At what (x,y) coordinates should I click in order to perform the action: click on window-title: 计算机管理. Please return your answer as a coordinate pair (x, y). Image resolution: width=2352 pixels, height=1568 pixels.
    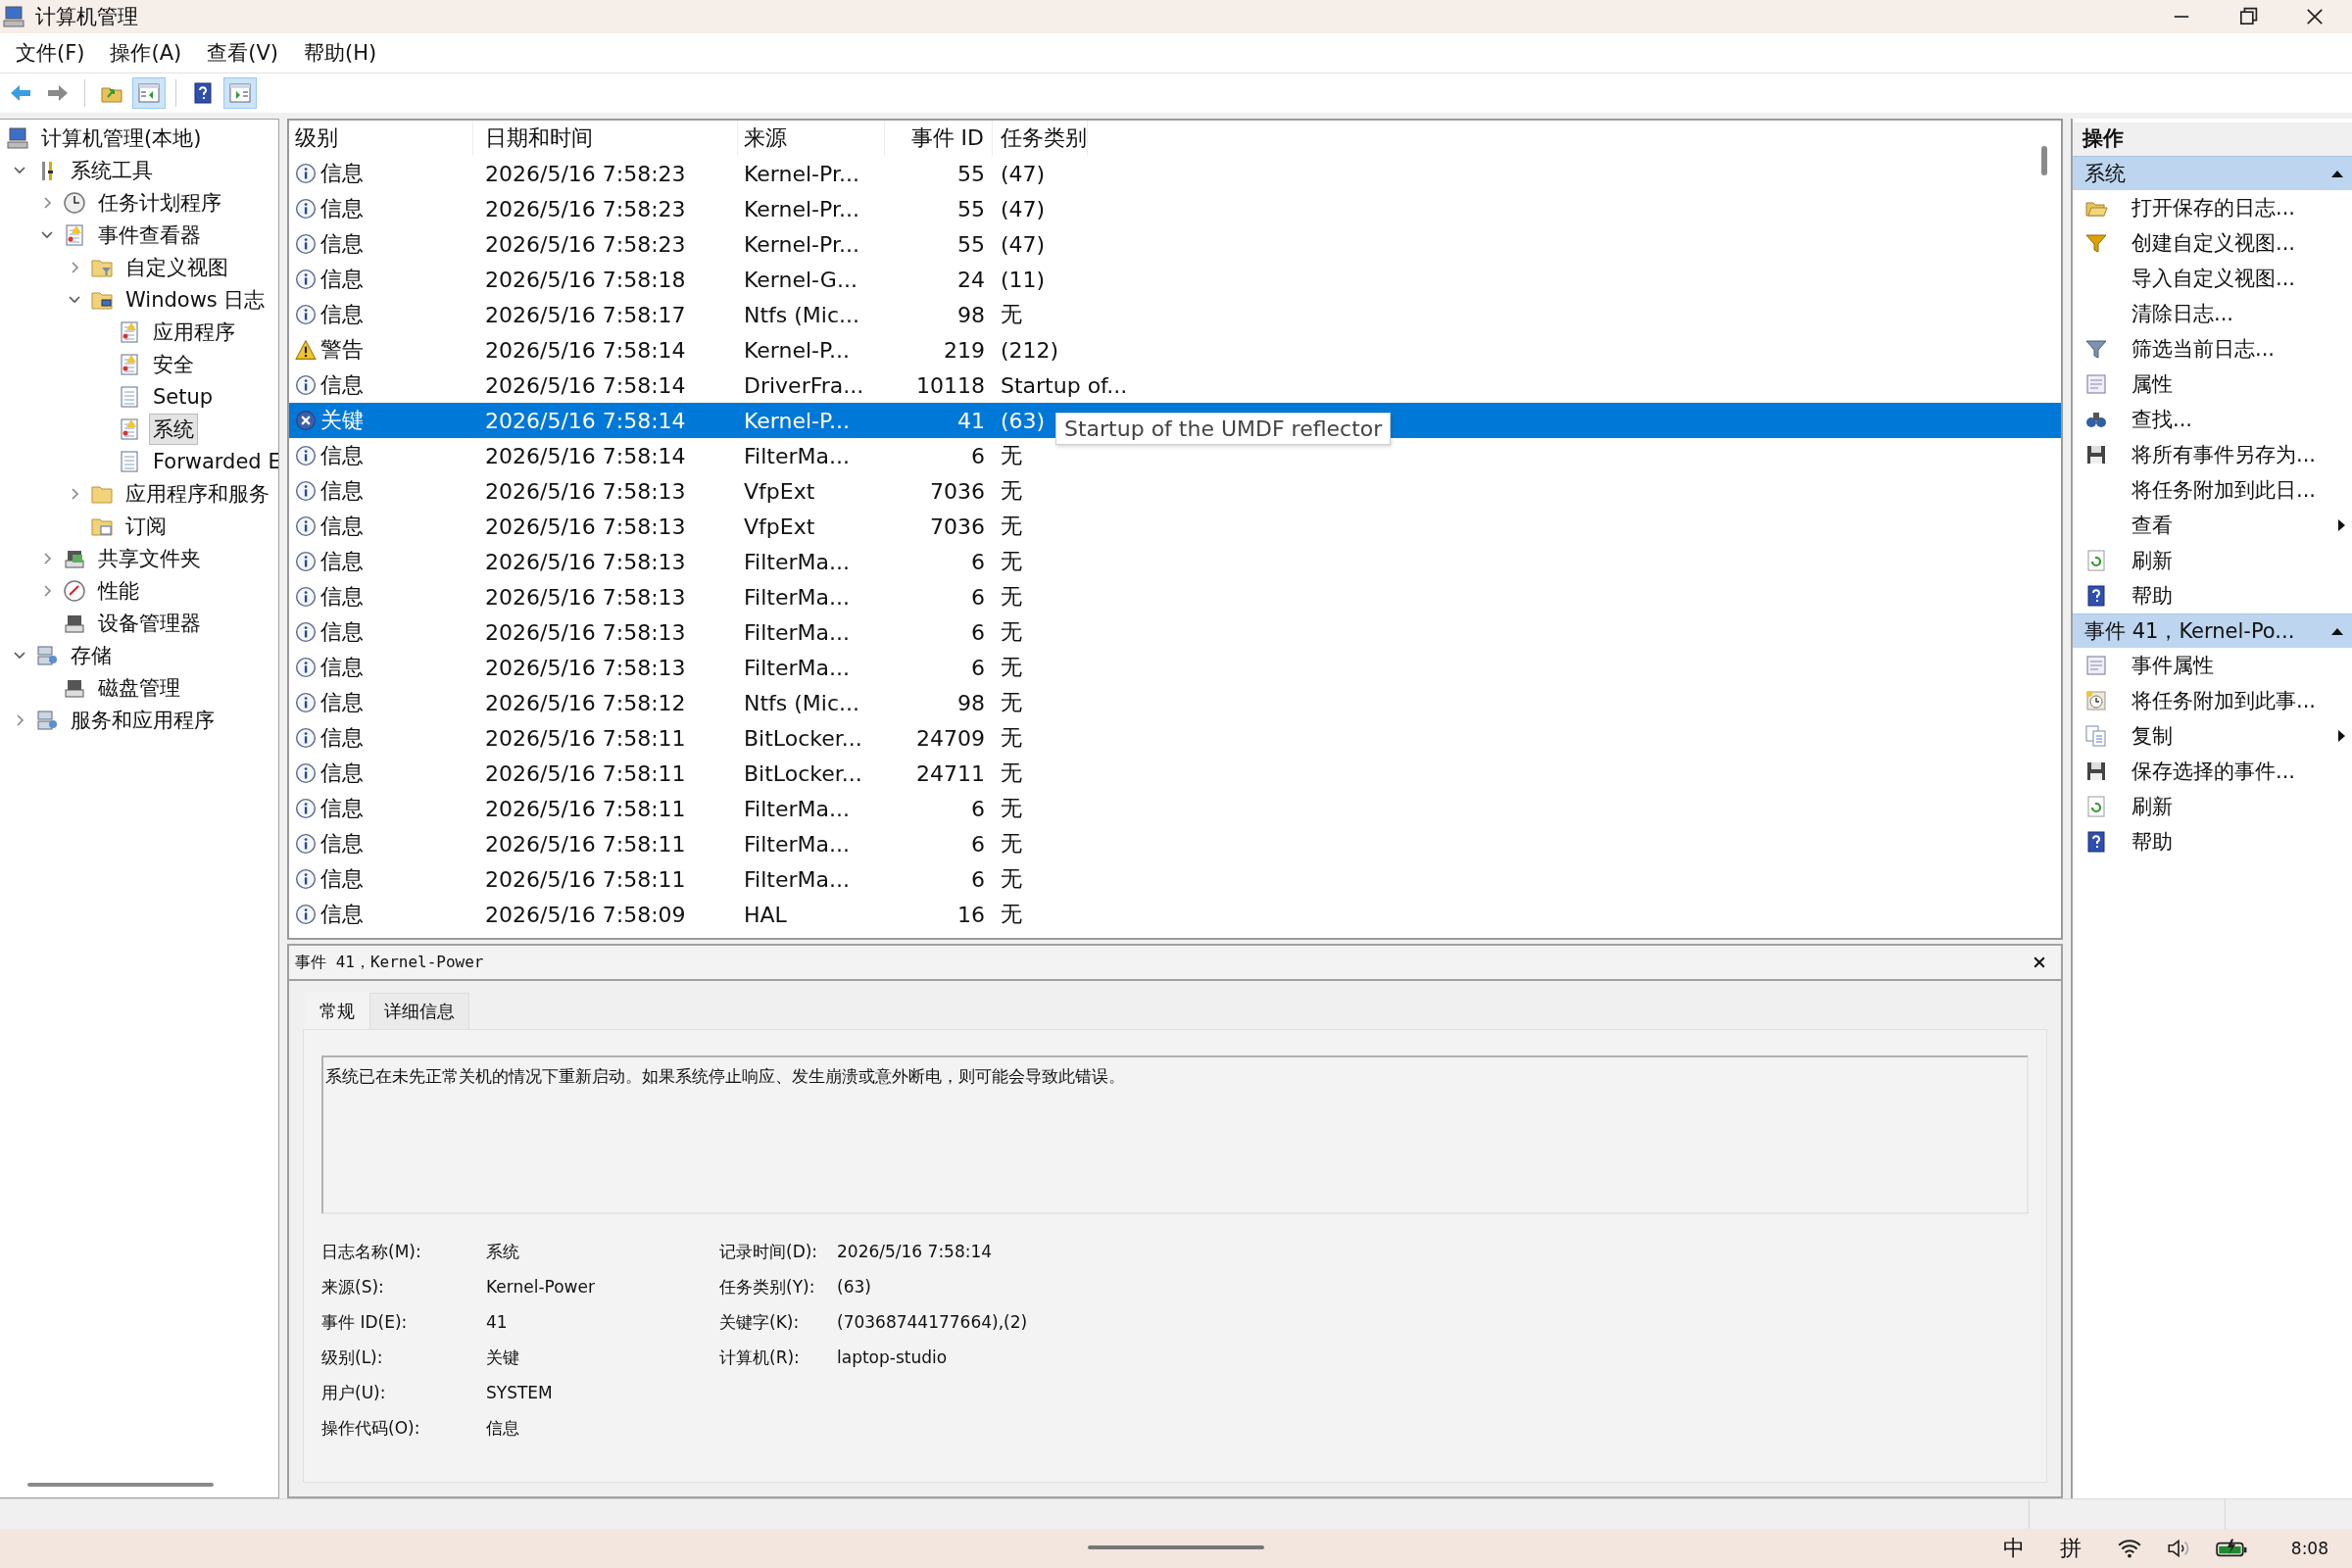
    Looking at the image, I should click on (86, 17).